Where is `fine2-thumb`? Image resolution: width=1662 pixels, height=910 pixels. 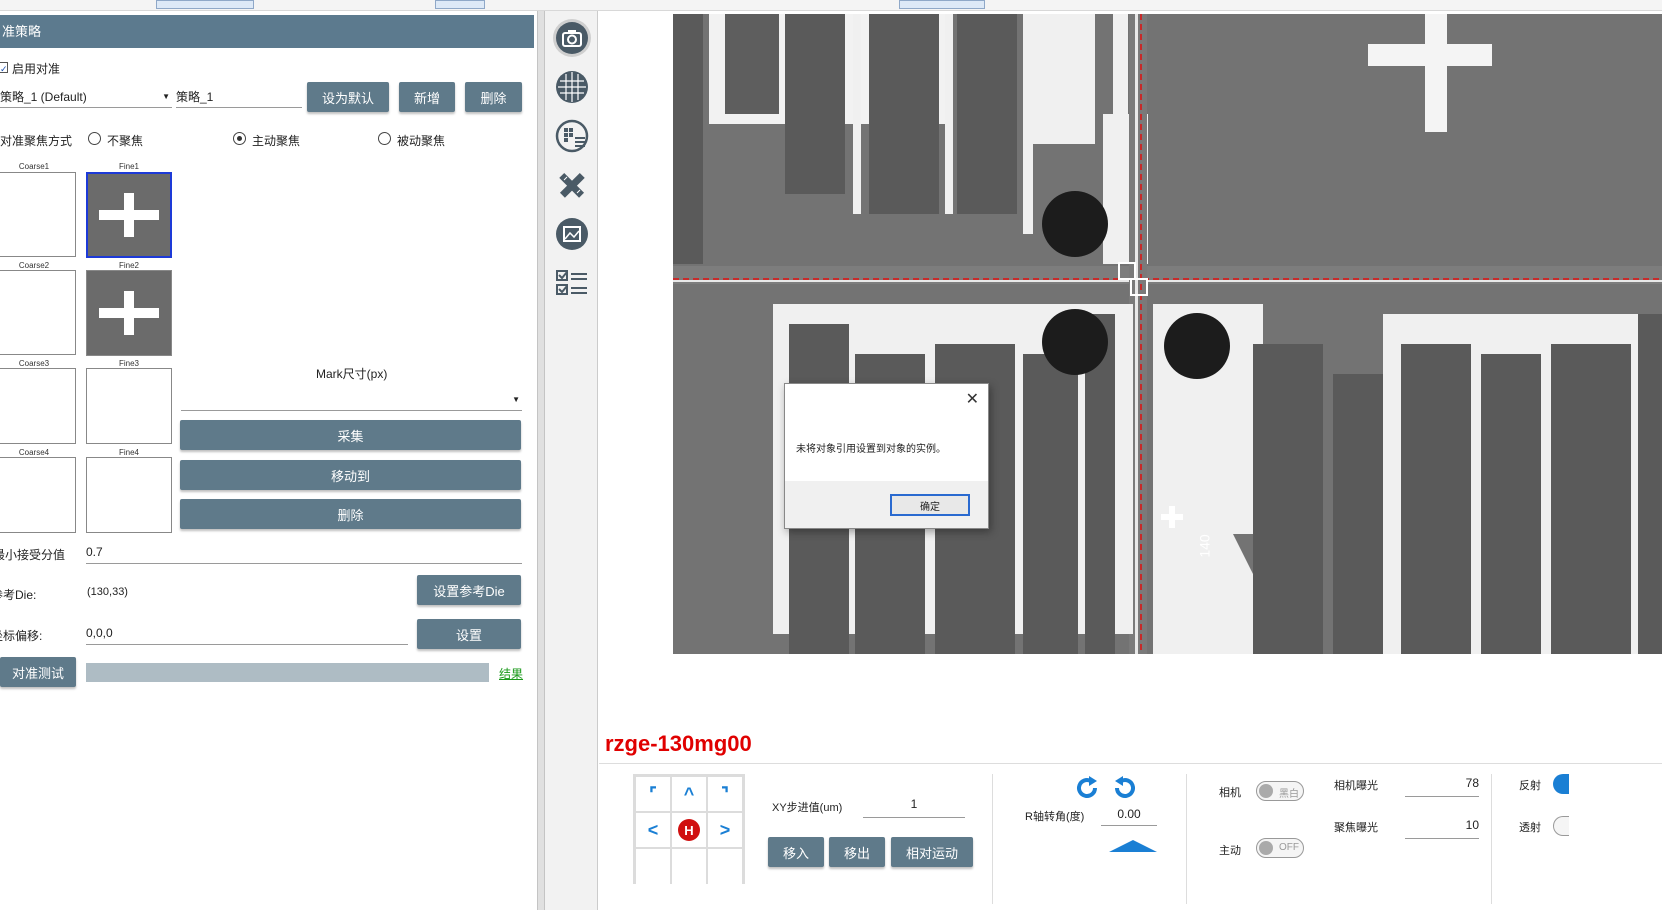 fine2-thumb is located at coordinates (129, 313).